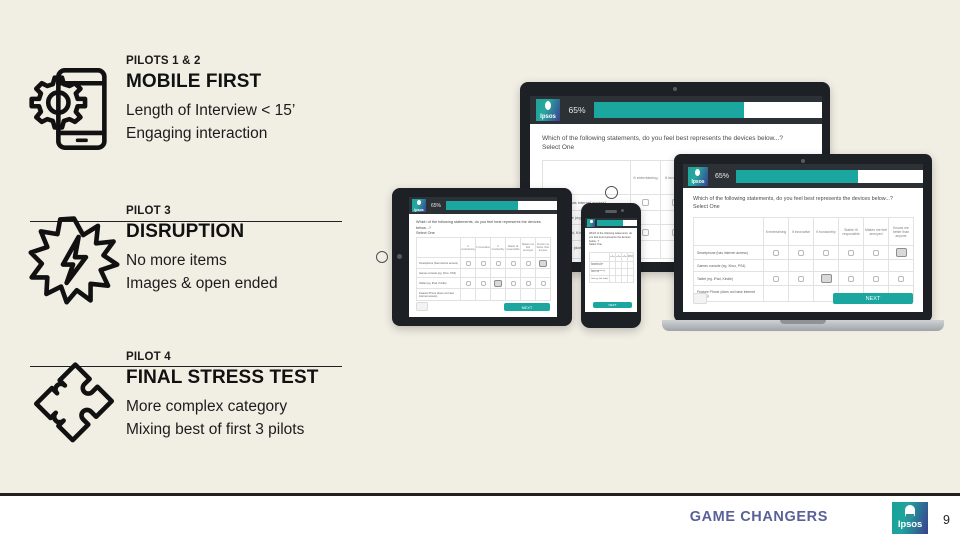 The height and width of the screenshot is (540, 960). I want to click on pilot-kicker: PILOT 3, so click(148, 211).